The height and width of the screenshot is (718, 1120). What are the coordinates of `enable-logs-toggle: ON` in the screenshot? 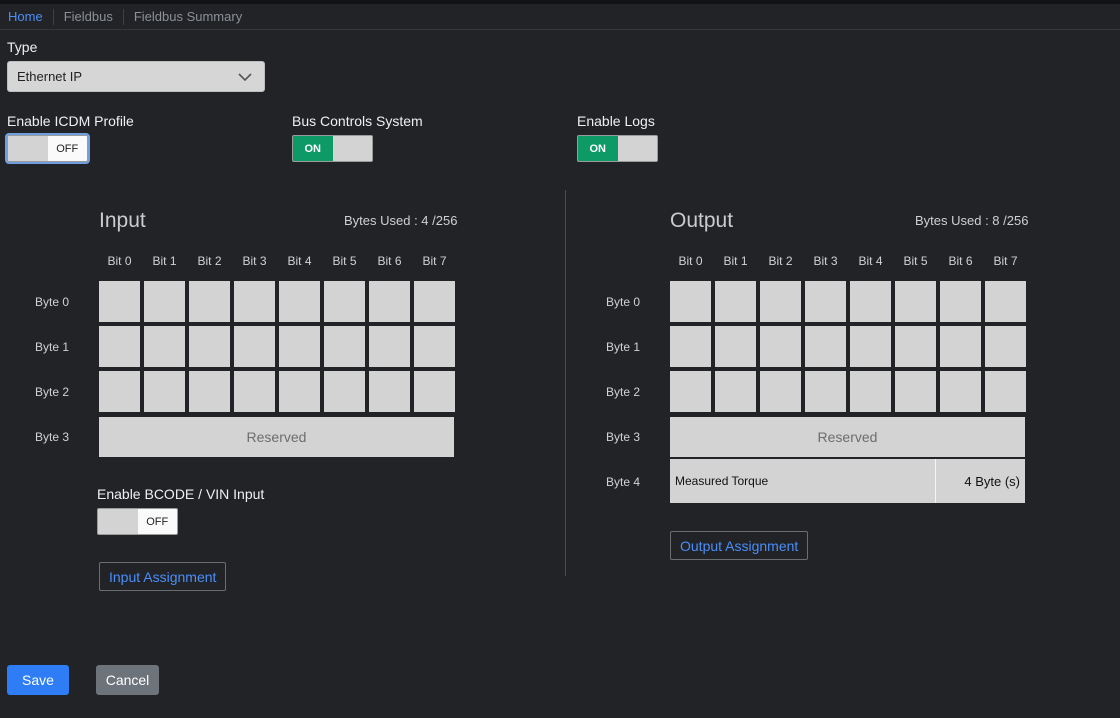 It's located at (617, 148).